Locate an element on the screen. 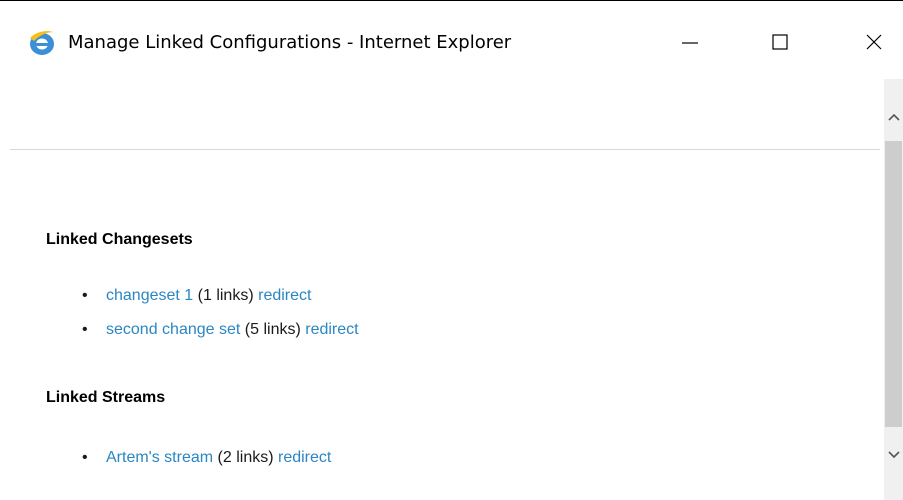  close-button is located at coordinates (874, 42).